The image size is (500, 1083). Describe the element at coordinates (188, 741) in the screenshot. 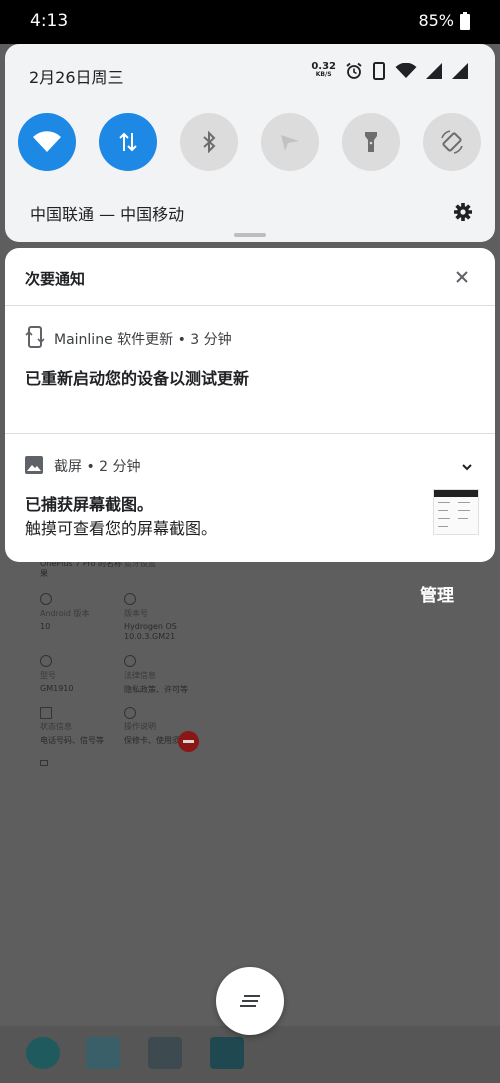

I see `remove-icon` at that location.